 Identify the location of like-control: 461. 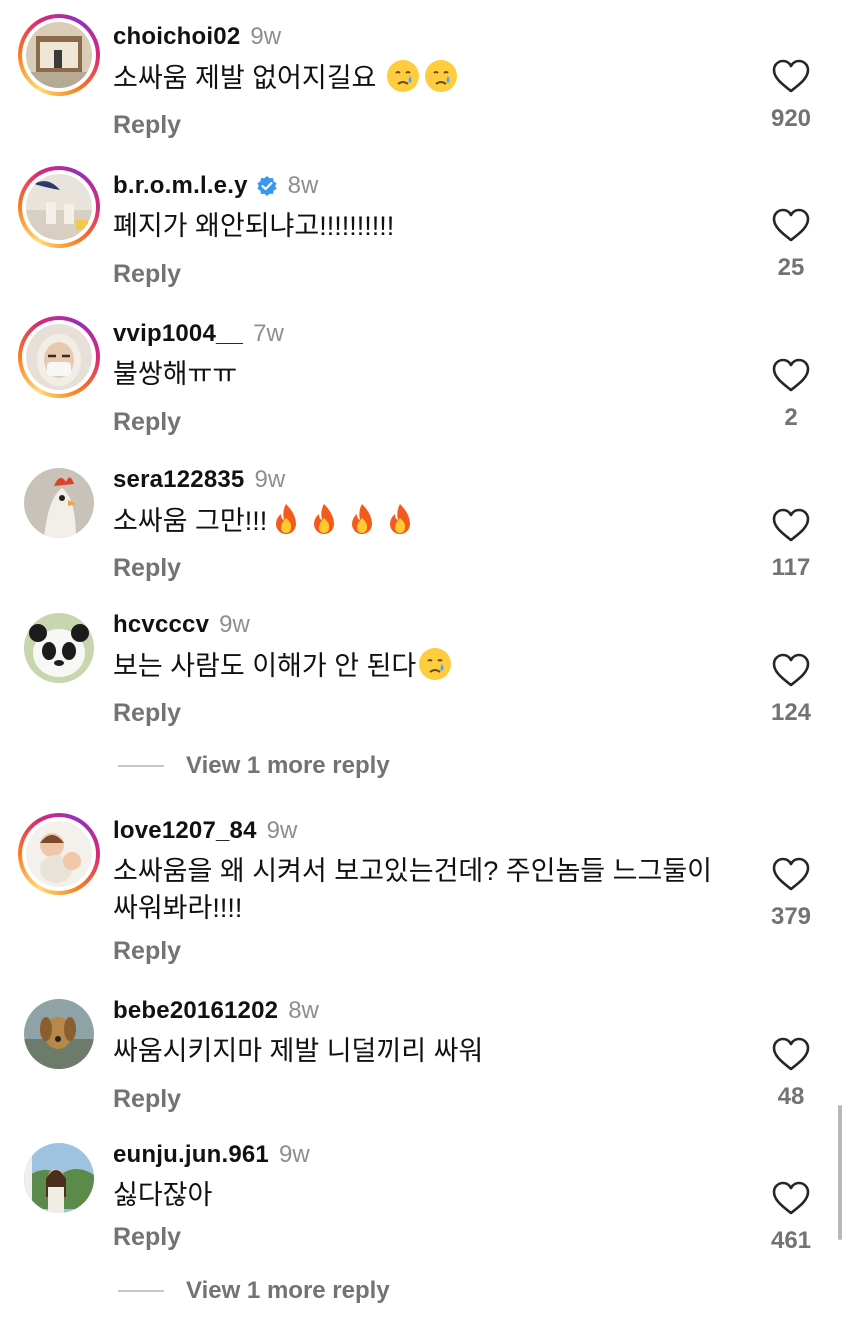
(791, 1218).